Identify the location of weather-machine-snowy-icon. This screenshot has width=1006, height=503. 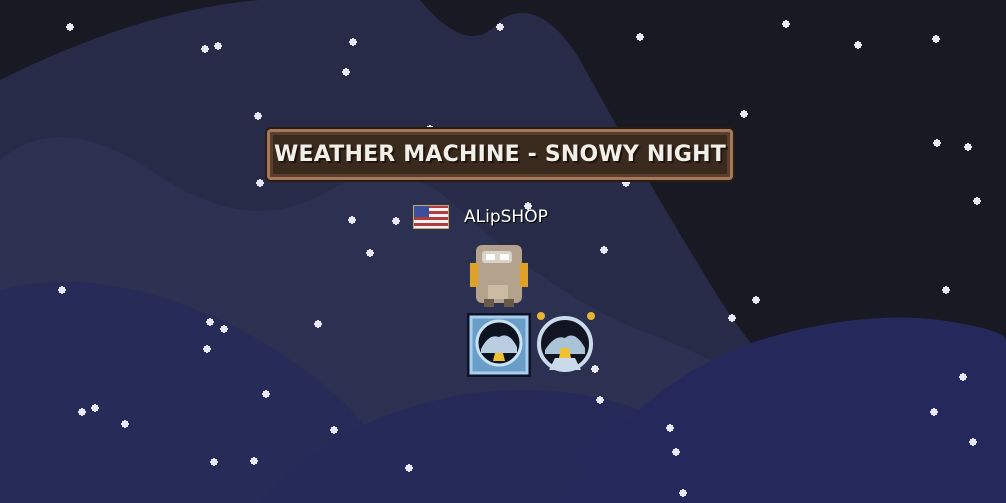
(499, 345).